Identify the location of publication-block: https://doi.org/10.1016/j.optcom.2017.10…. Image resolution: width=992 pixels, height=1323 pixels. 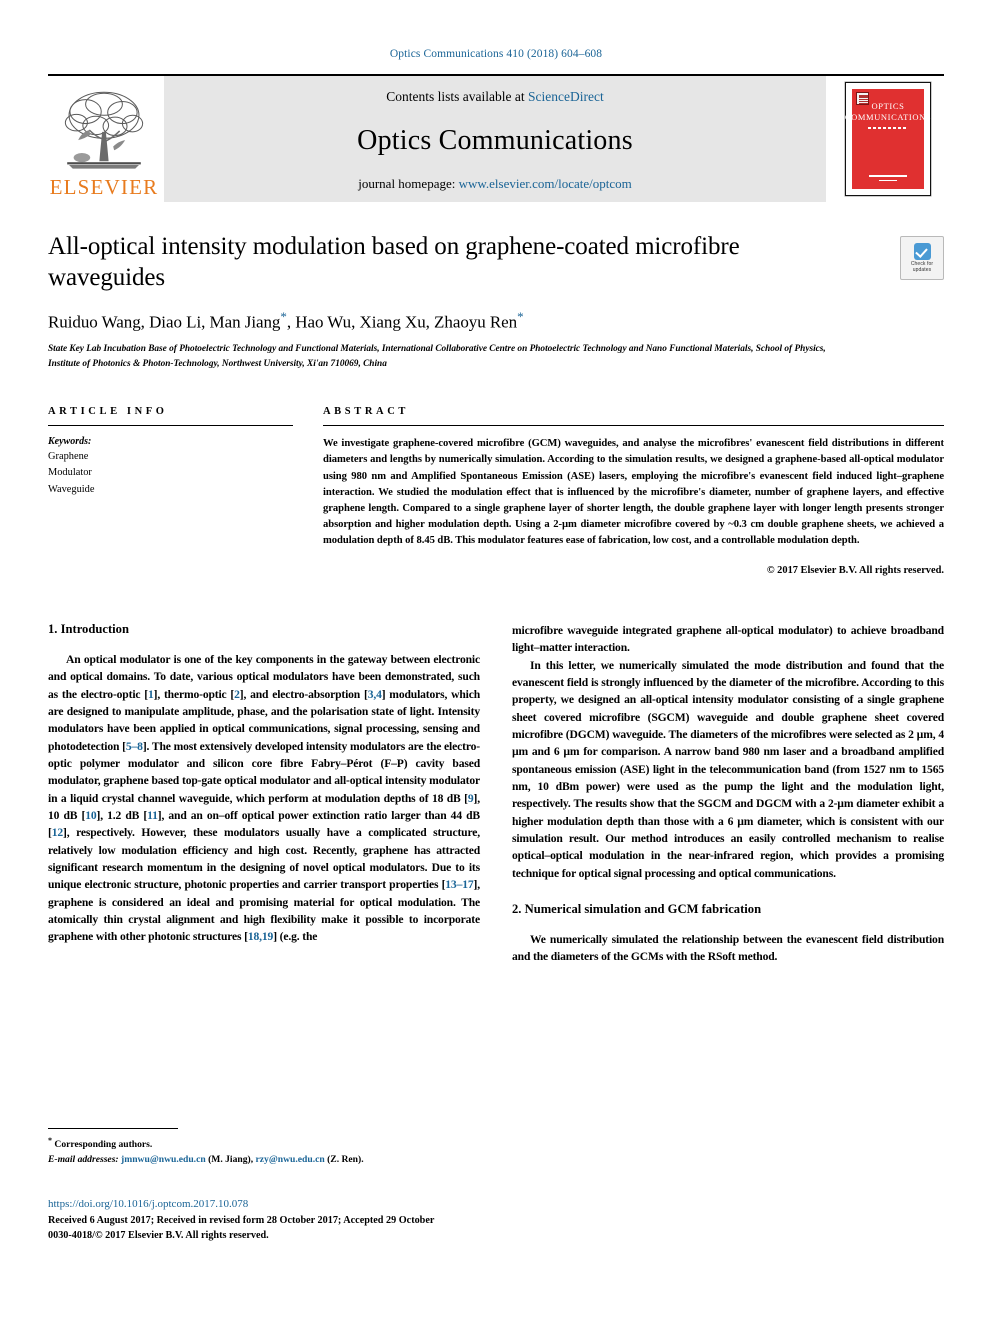
(328, 1220).